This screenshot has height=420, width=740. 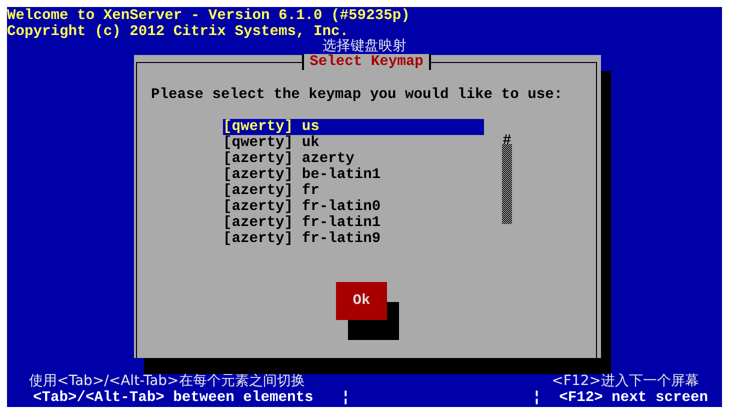 I want to click on keymap-option: [azerty] azerty, so click(x=353, y=159).